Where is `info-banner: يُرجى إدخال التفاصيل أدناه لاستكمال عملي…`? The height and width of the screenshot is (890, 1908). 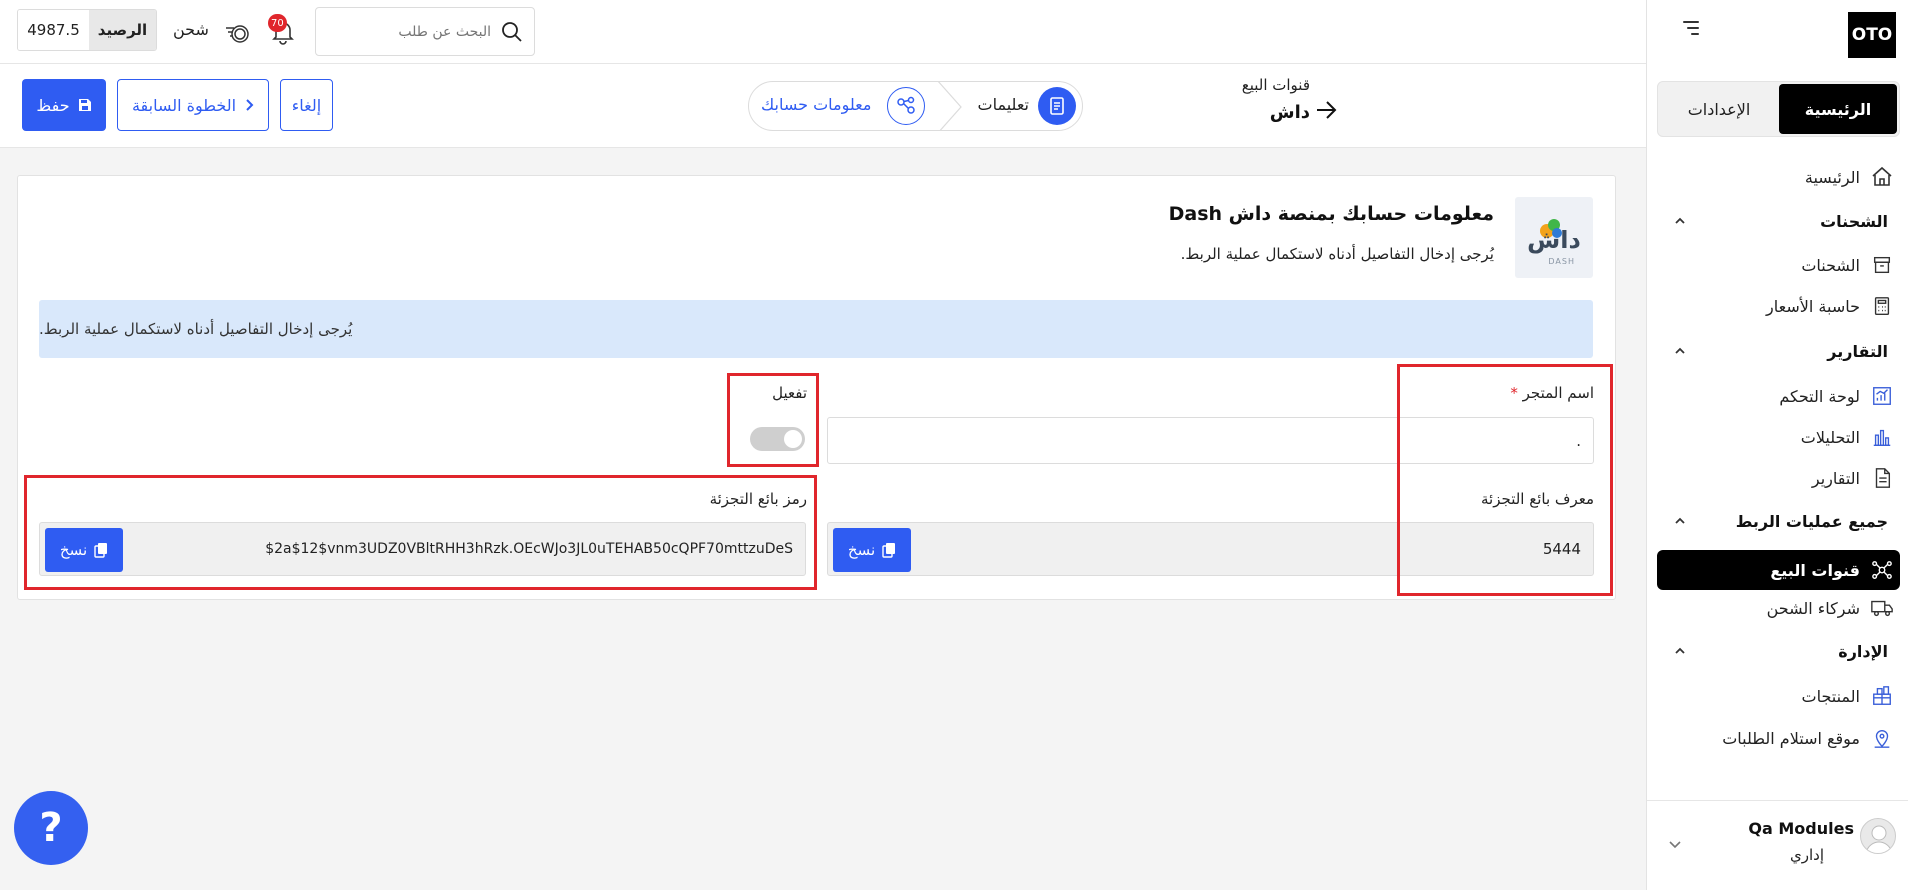
info-banner: يُرجى إدخال التفاصيل أدناه لاستكمال عملي… is located at coordinates (816, 329).